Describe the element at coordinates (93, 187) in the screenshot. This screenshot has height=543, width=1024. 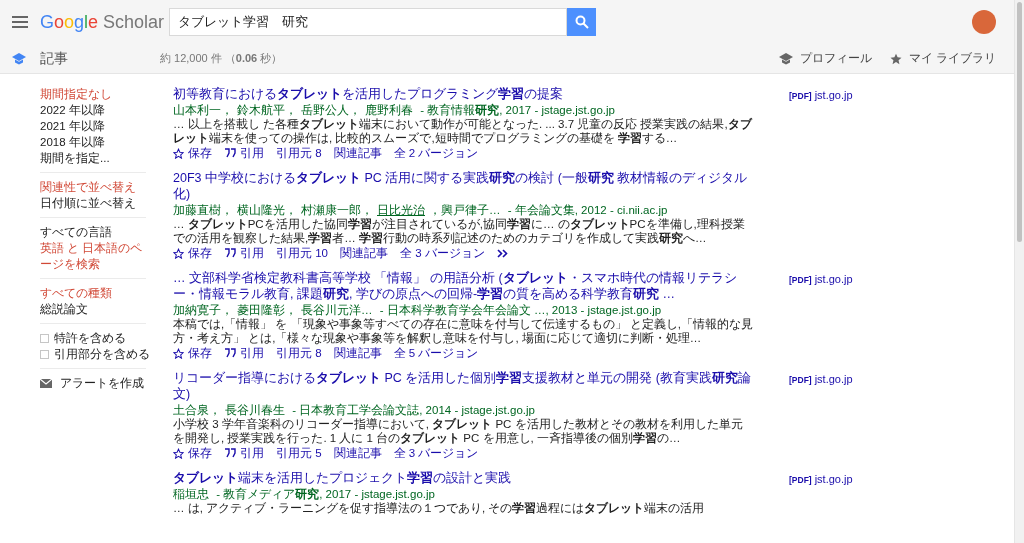
I see `sidebar-option: 関連性で並べ替え` at that location.